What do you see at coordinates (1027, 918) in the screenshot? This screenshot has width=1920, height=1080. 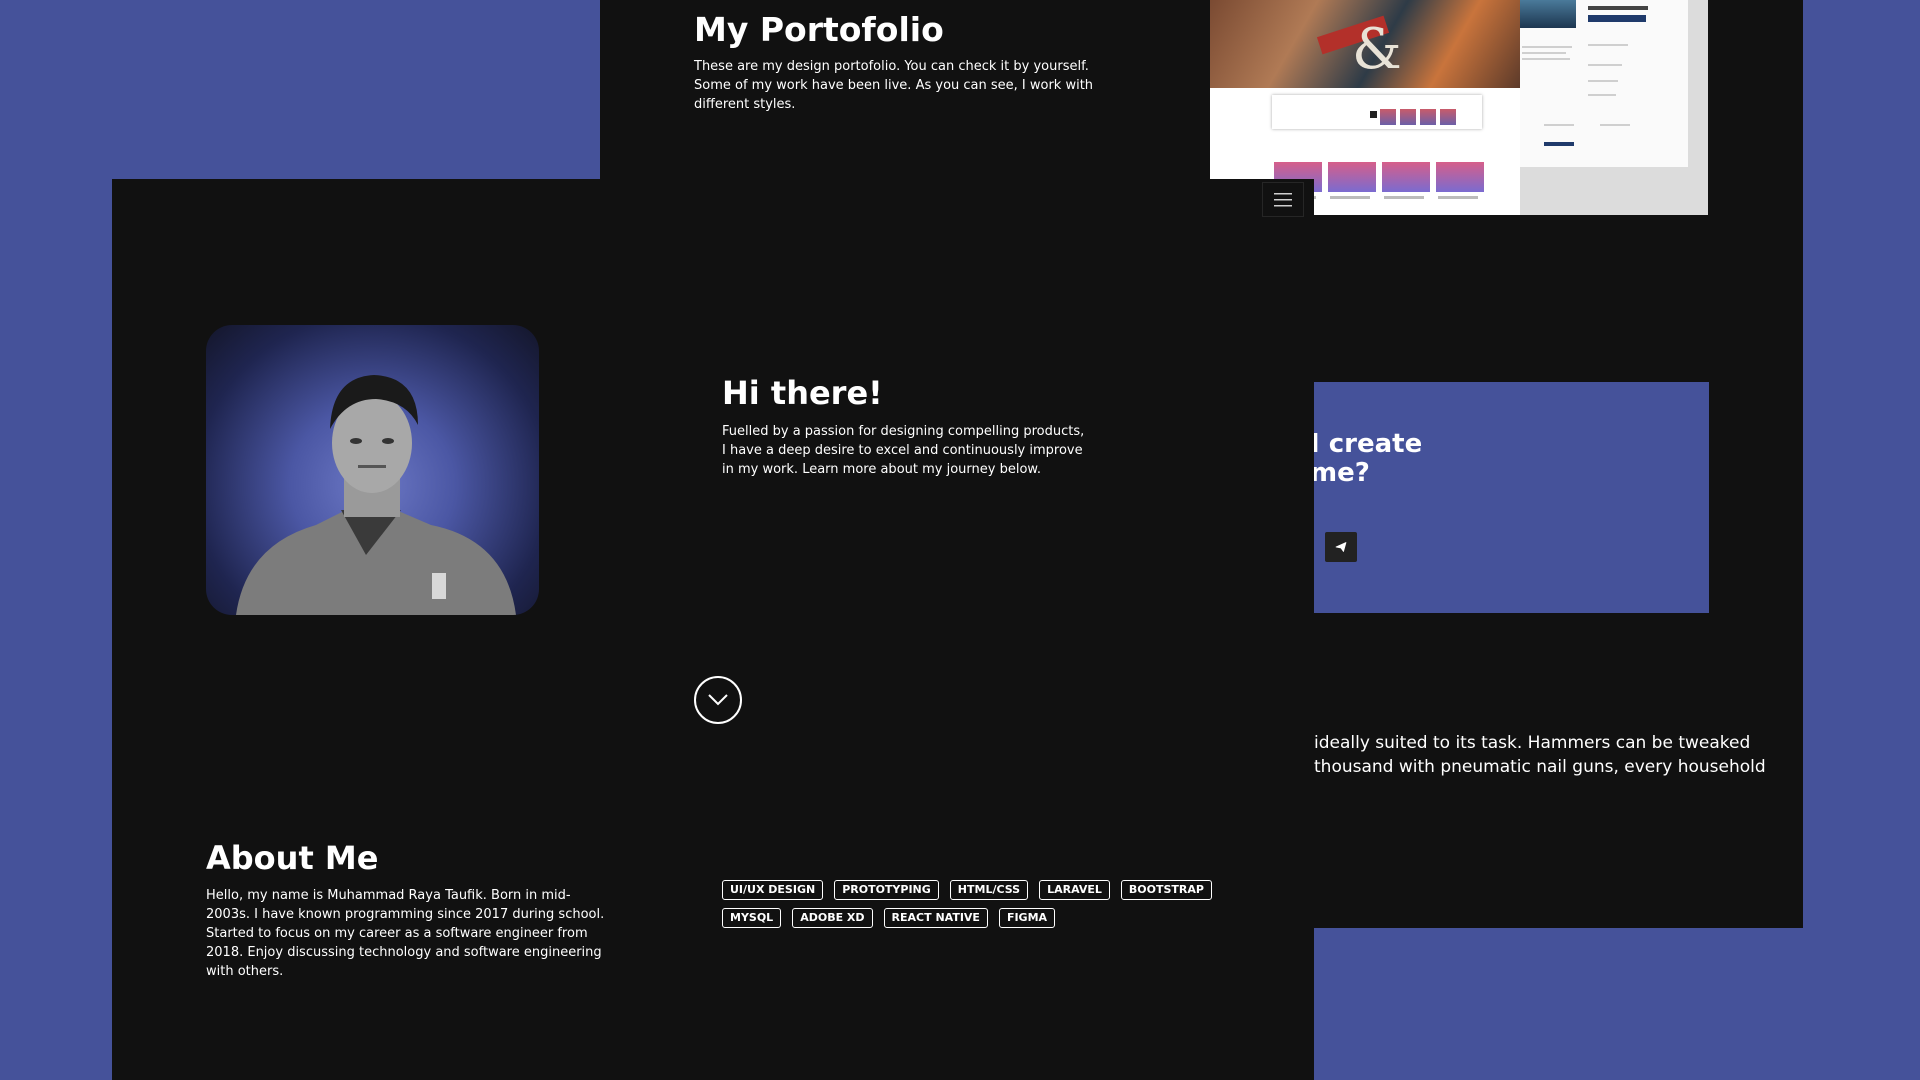 I see `skill-tag: FIGMA` at bounding box center [1027, 918].